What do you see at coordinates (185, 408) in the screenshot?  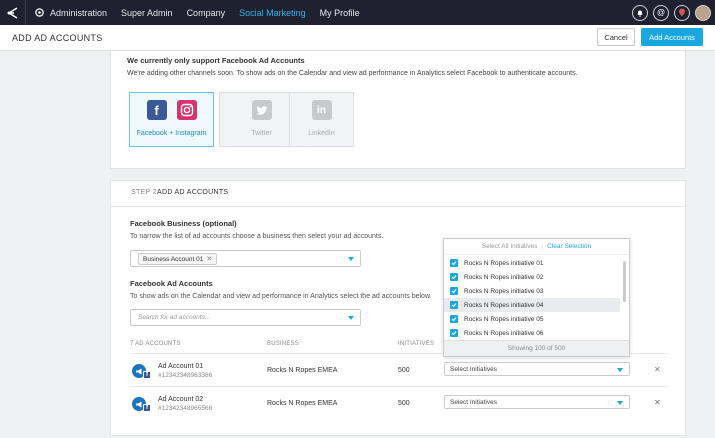 I see `account-id: #12342348965566` at bounding box center [185, 408].